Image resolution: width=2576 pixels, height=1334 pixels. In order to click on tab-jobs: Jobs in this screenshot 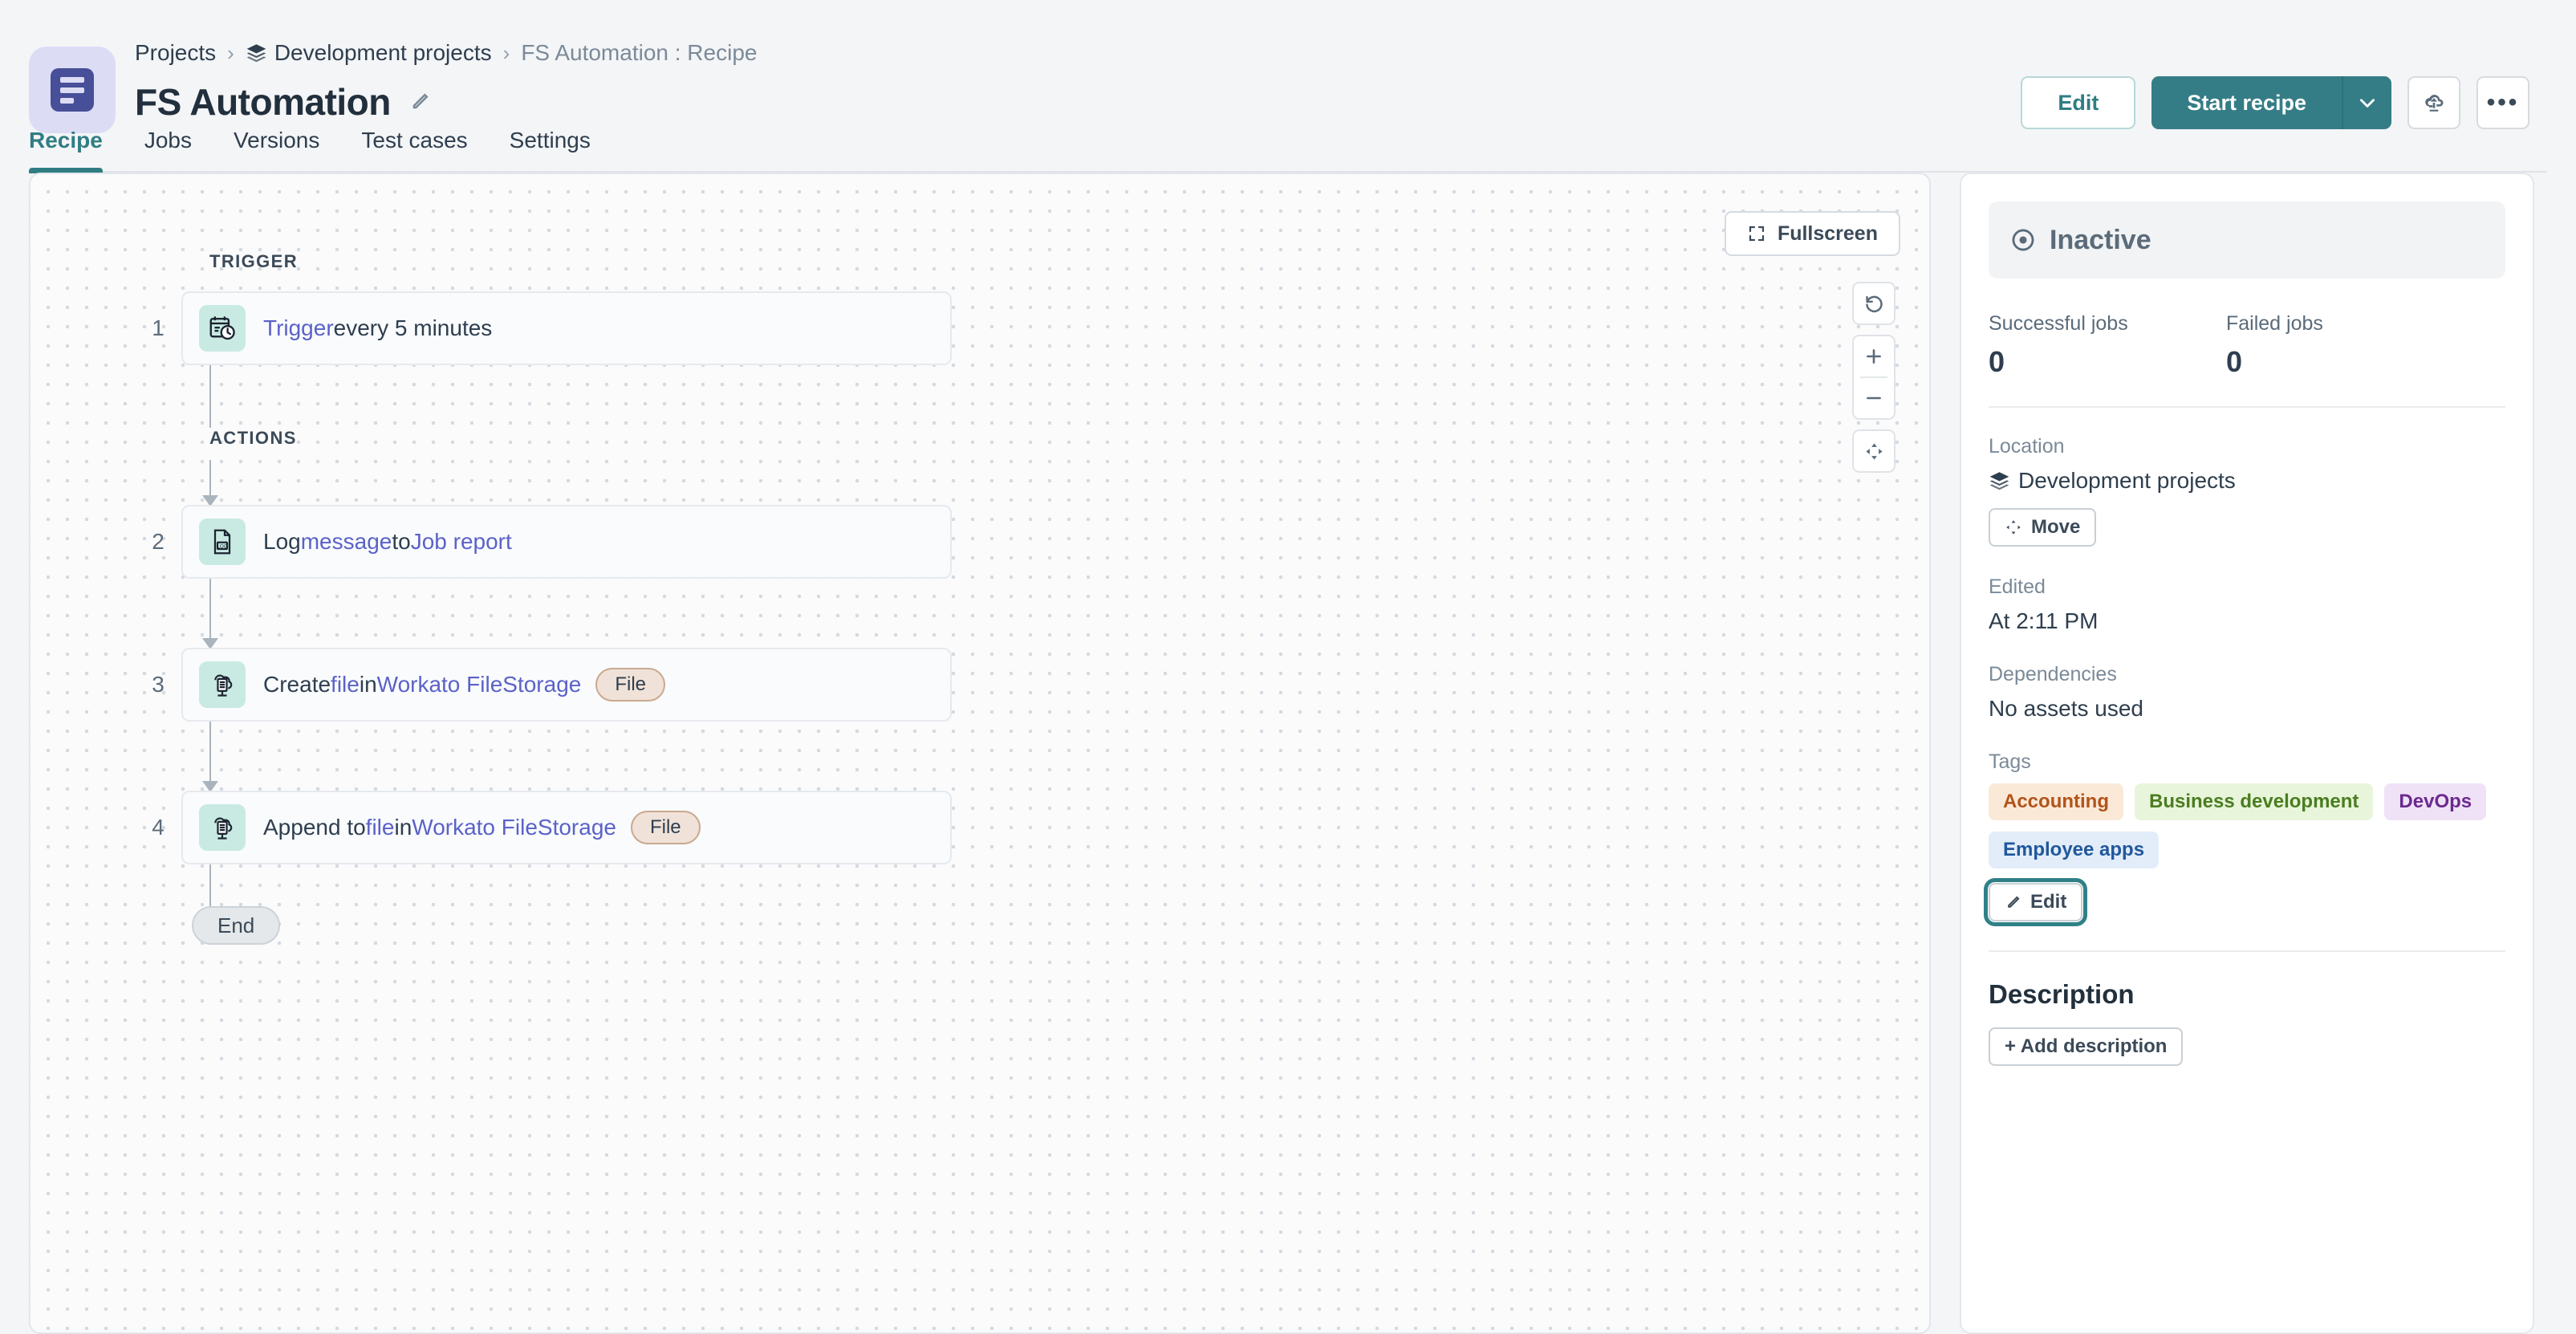, I will do `click(168, 149)`.